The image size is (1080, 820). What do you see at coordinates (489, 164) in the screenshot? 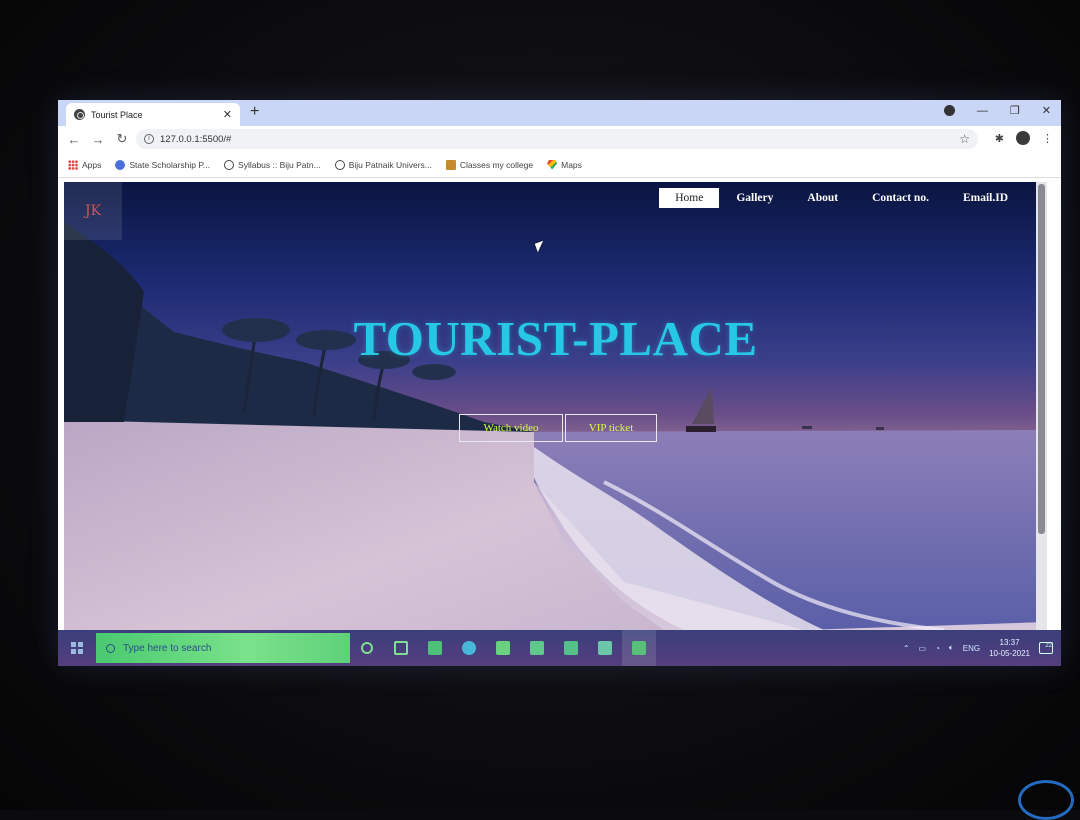
I see `bookmark-classes: Classes my college` at bounding box center [489, 164].